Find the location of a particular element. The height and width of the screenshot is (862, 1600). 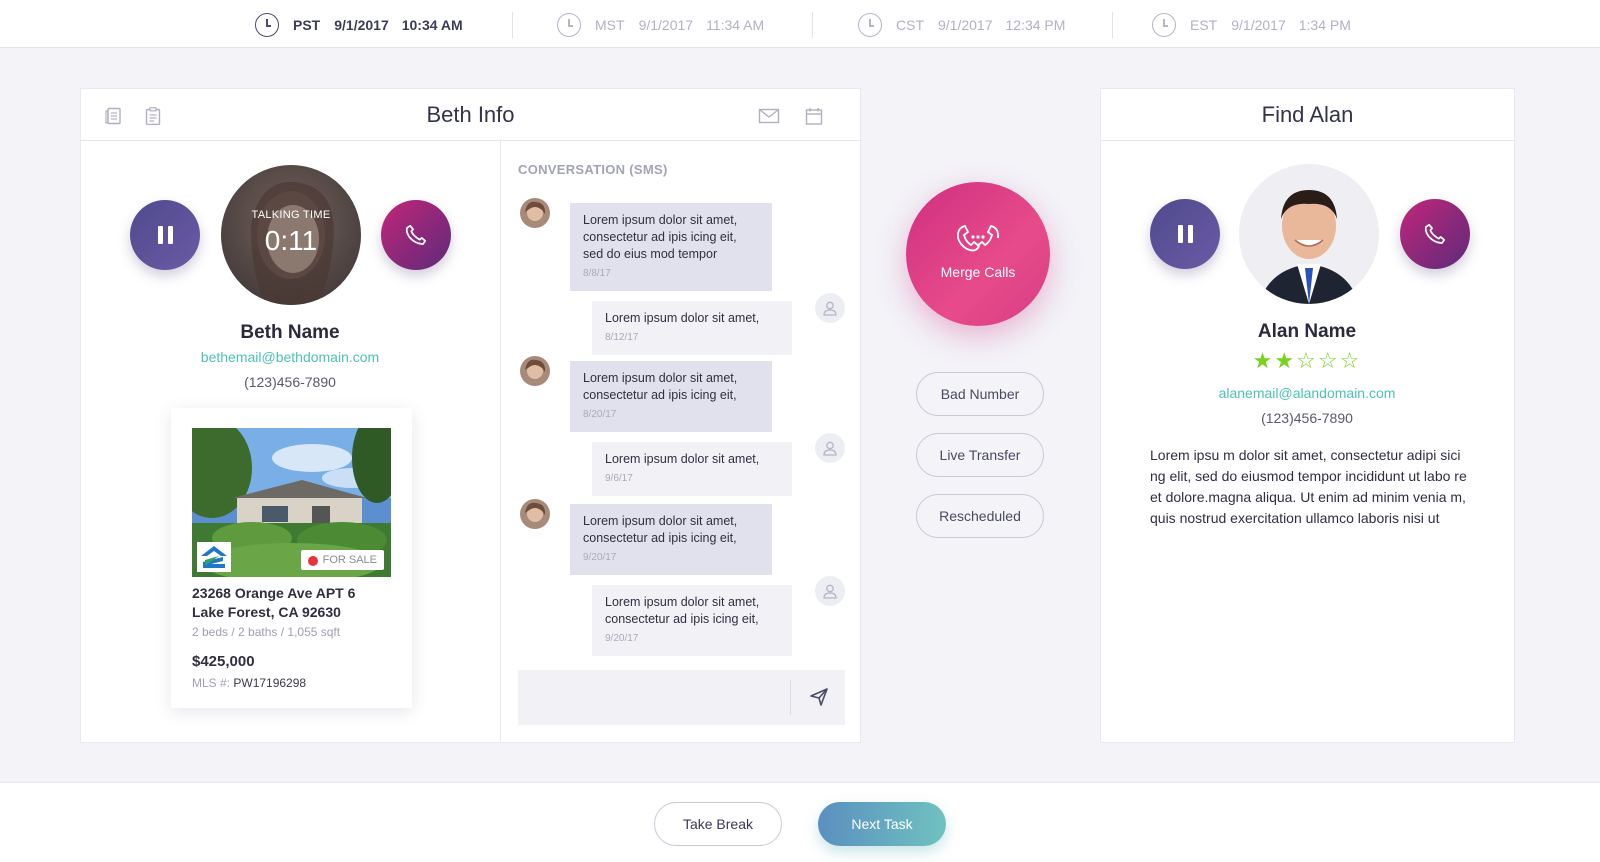

rescheduled-button: Rescheduled is located at coordinates (980, 516).